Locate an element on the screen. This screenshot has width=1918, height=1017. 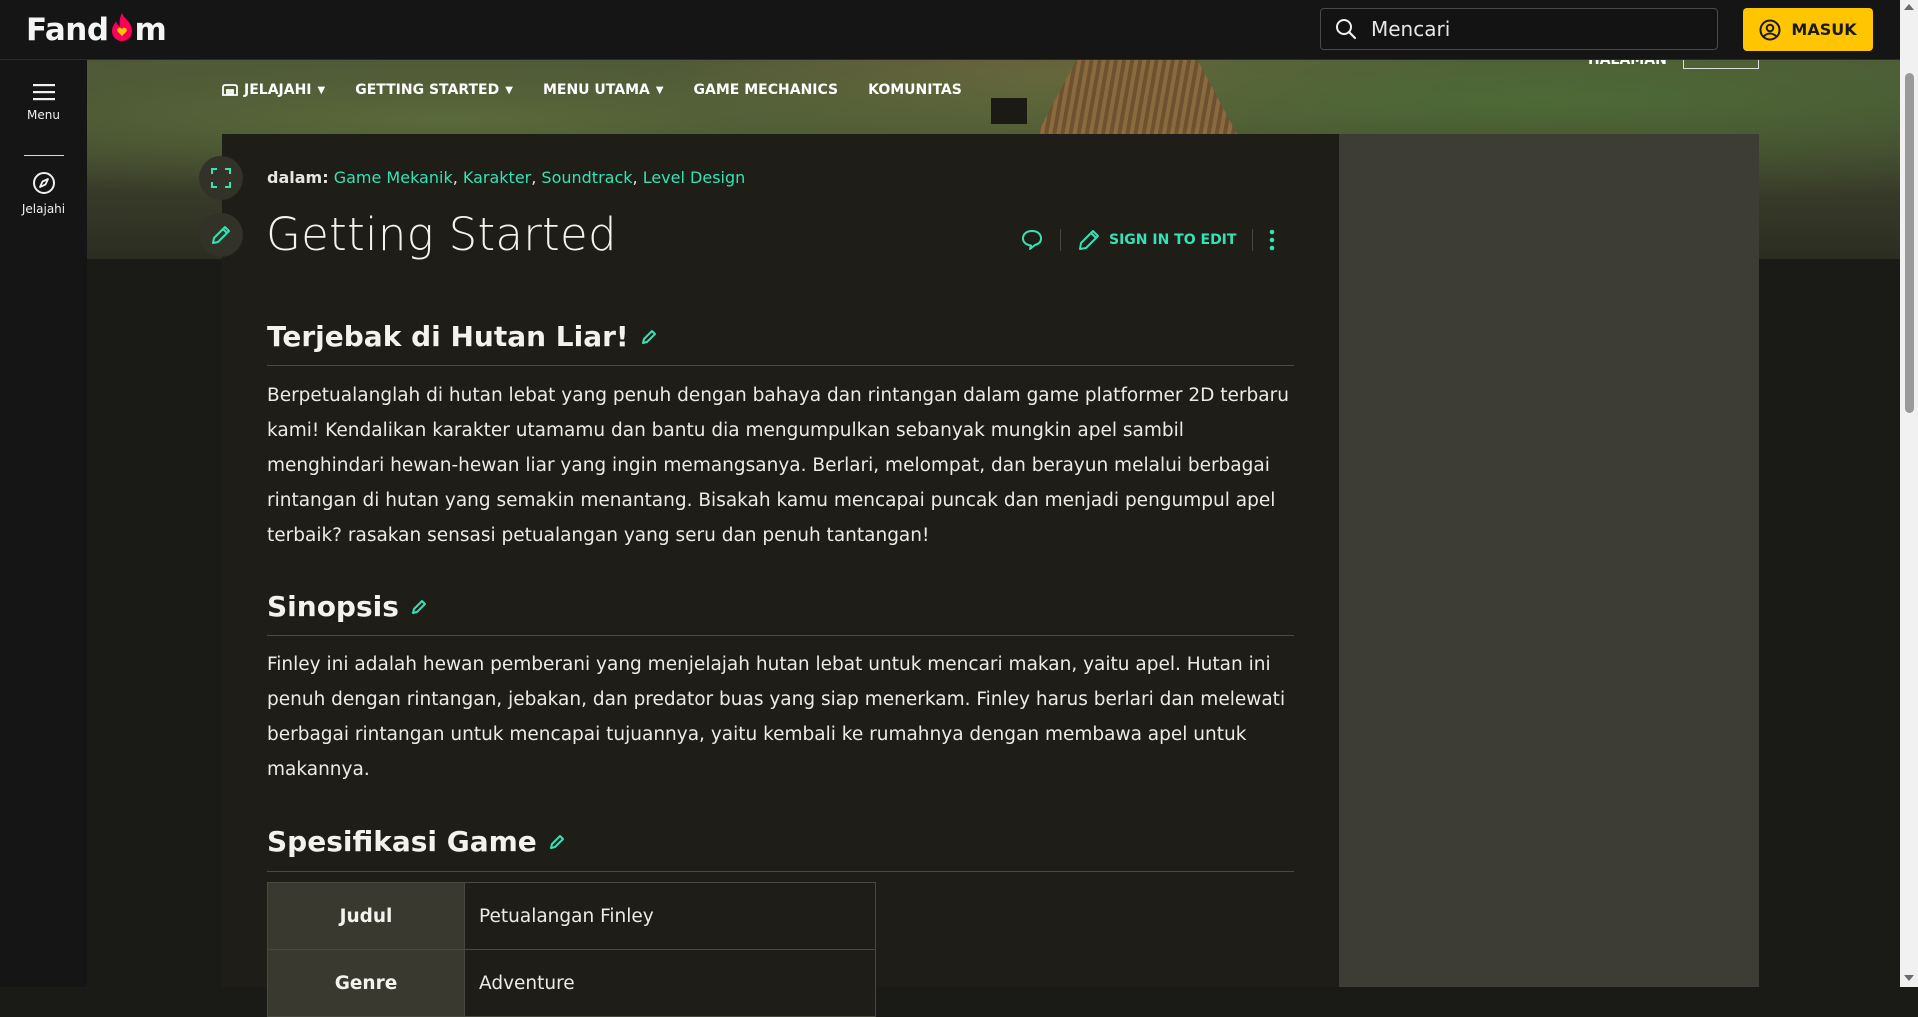
logo-text: Fand is located at coordinates (67, 30).